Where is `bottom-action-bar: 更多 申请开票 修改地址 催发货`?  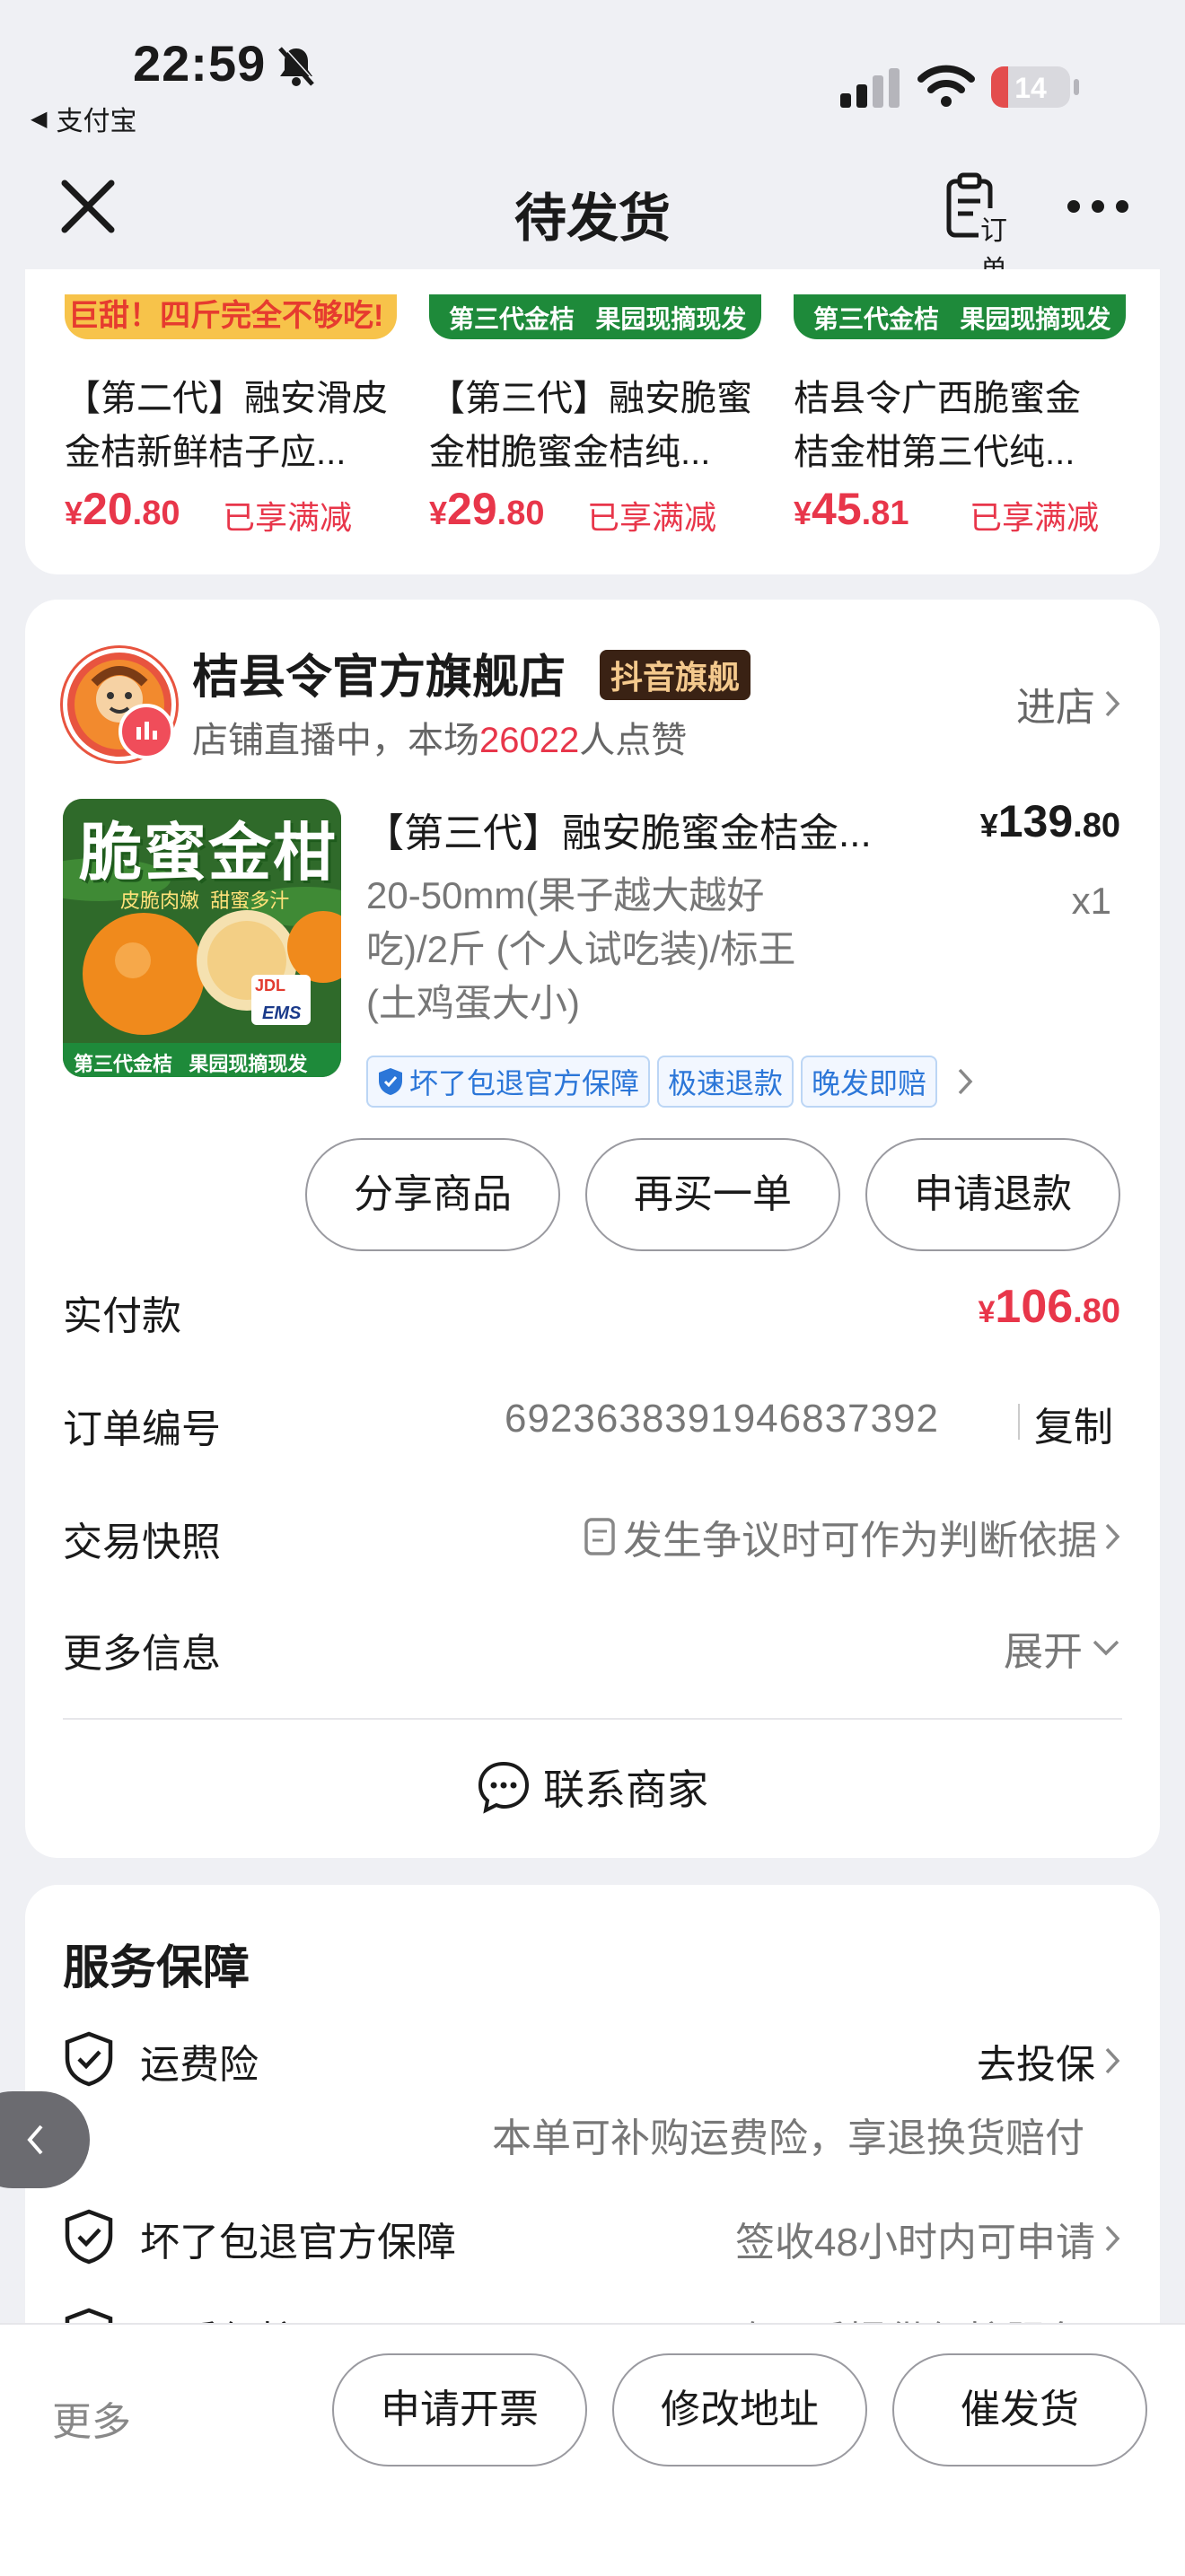 bottom-action-bar: 更多 申请开票 修改地址 催发货 is located at coordinates (592, 2449).